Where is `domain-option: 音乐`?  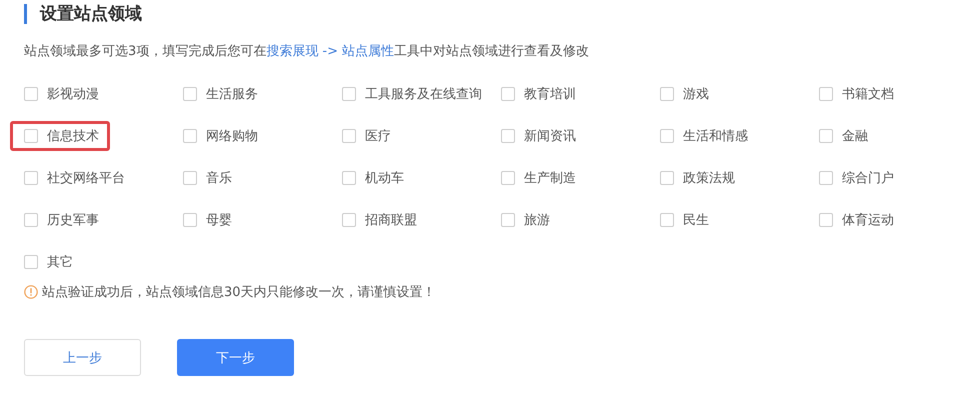 domain-option: 音乐 is located at coordinates (211, 178).